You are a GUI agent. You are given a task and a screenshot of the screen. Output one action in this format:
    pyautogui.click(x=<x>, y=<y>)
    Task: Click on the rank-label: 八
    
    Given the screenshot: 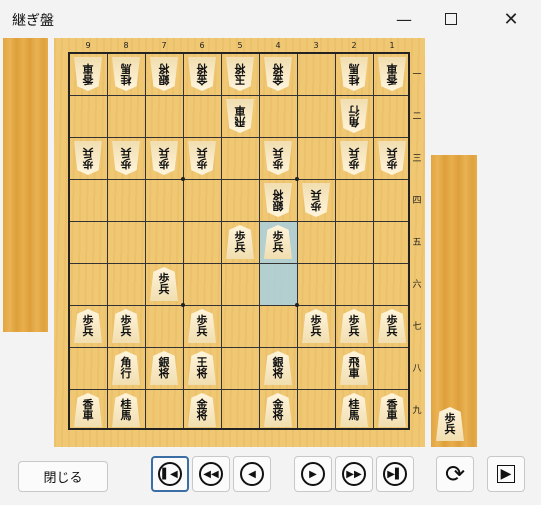 What is the action you would take?
    pyautogui.click(x=417, y=369)
    